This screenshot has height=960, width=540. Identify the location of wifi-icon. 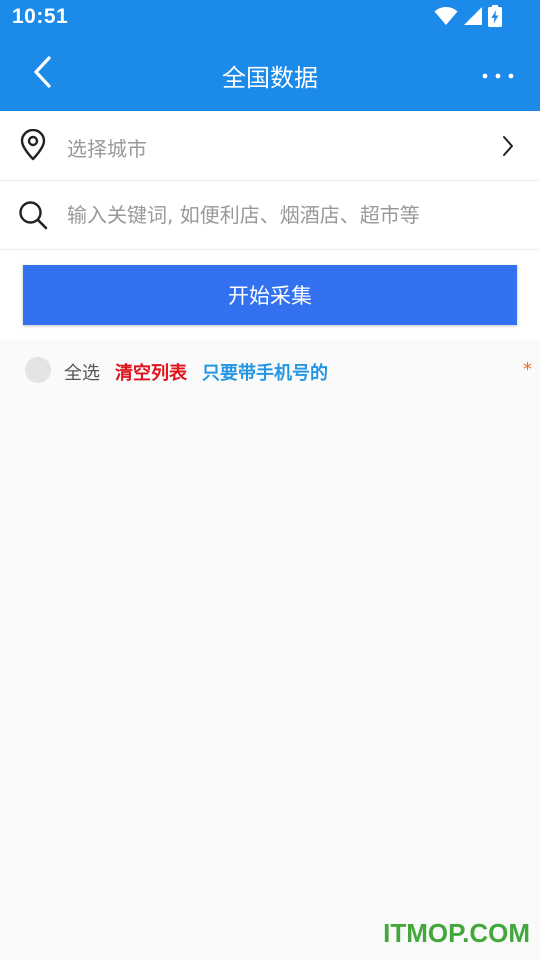
(446, 18).